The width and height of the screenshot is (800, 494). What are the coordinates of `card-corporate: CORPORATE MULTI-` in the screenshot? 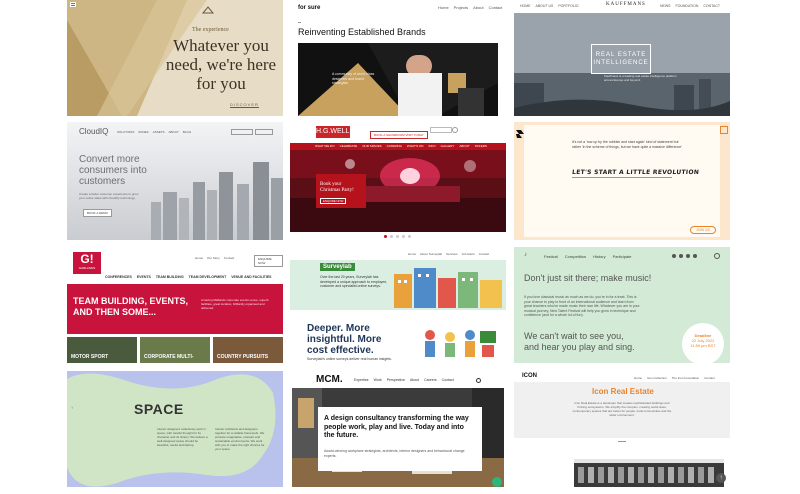 It's located at (175, 350).